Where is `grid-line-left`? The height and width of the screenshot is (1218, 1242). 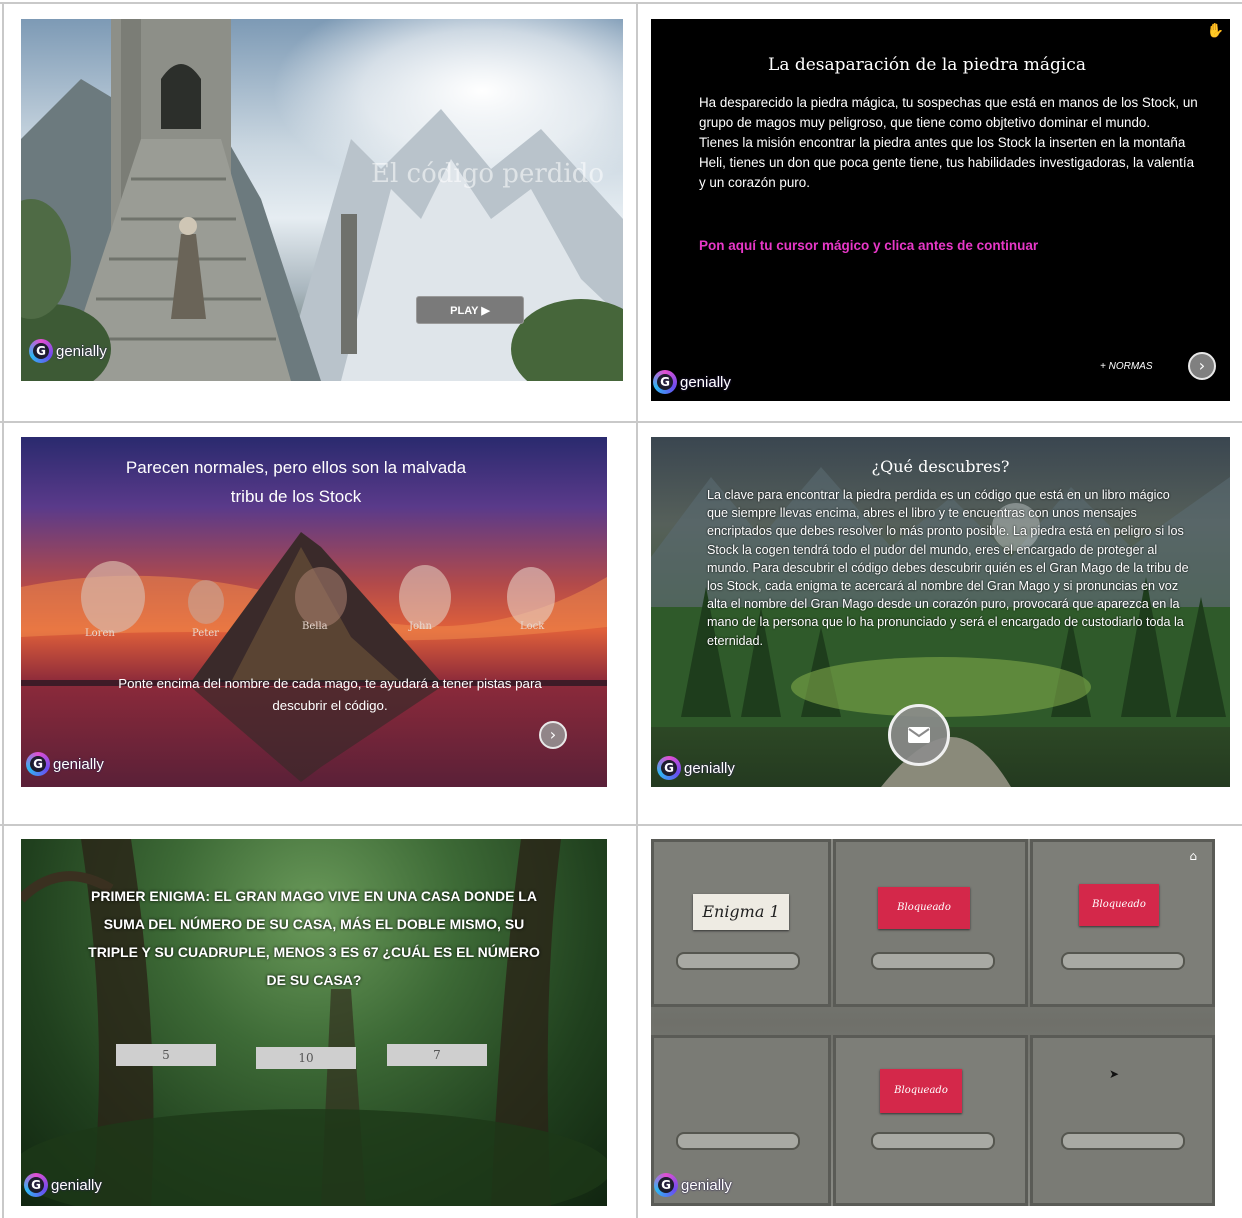
grid-line-left is located at coordinates (3, 610).